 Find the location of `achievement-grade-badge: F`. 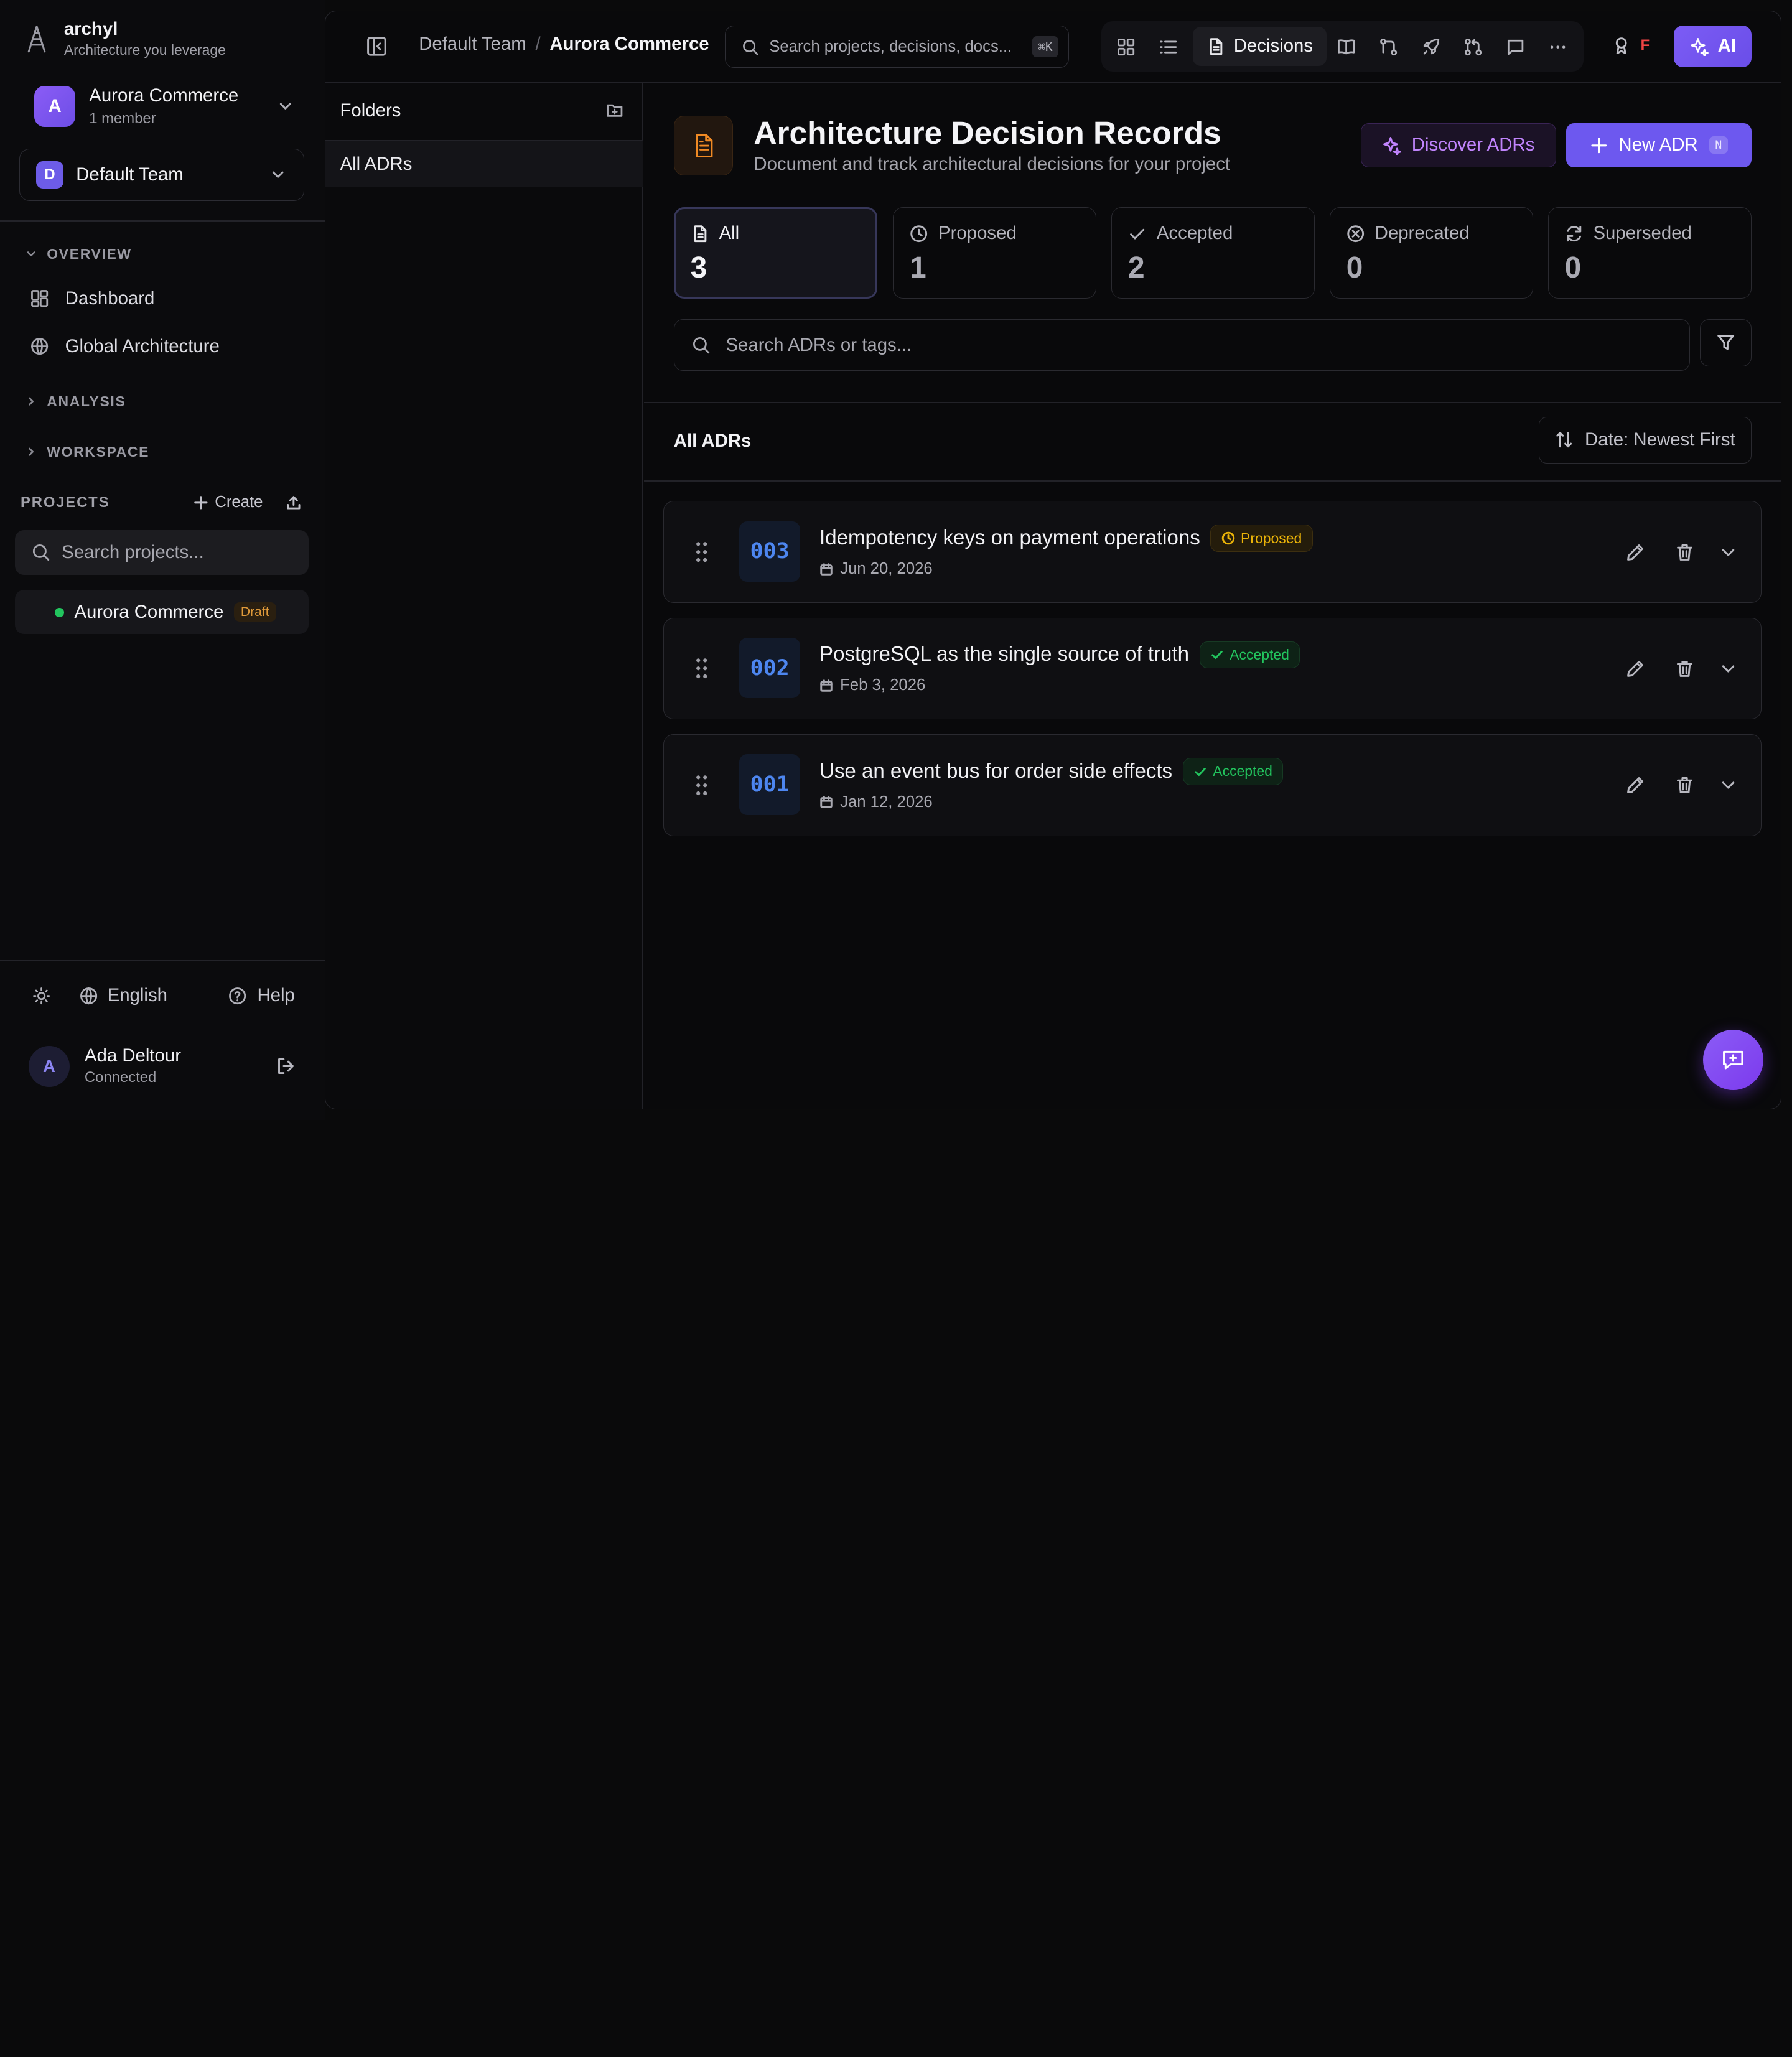

achievement-grade-badge: F is located at coordinates (1645, 45).